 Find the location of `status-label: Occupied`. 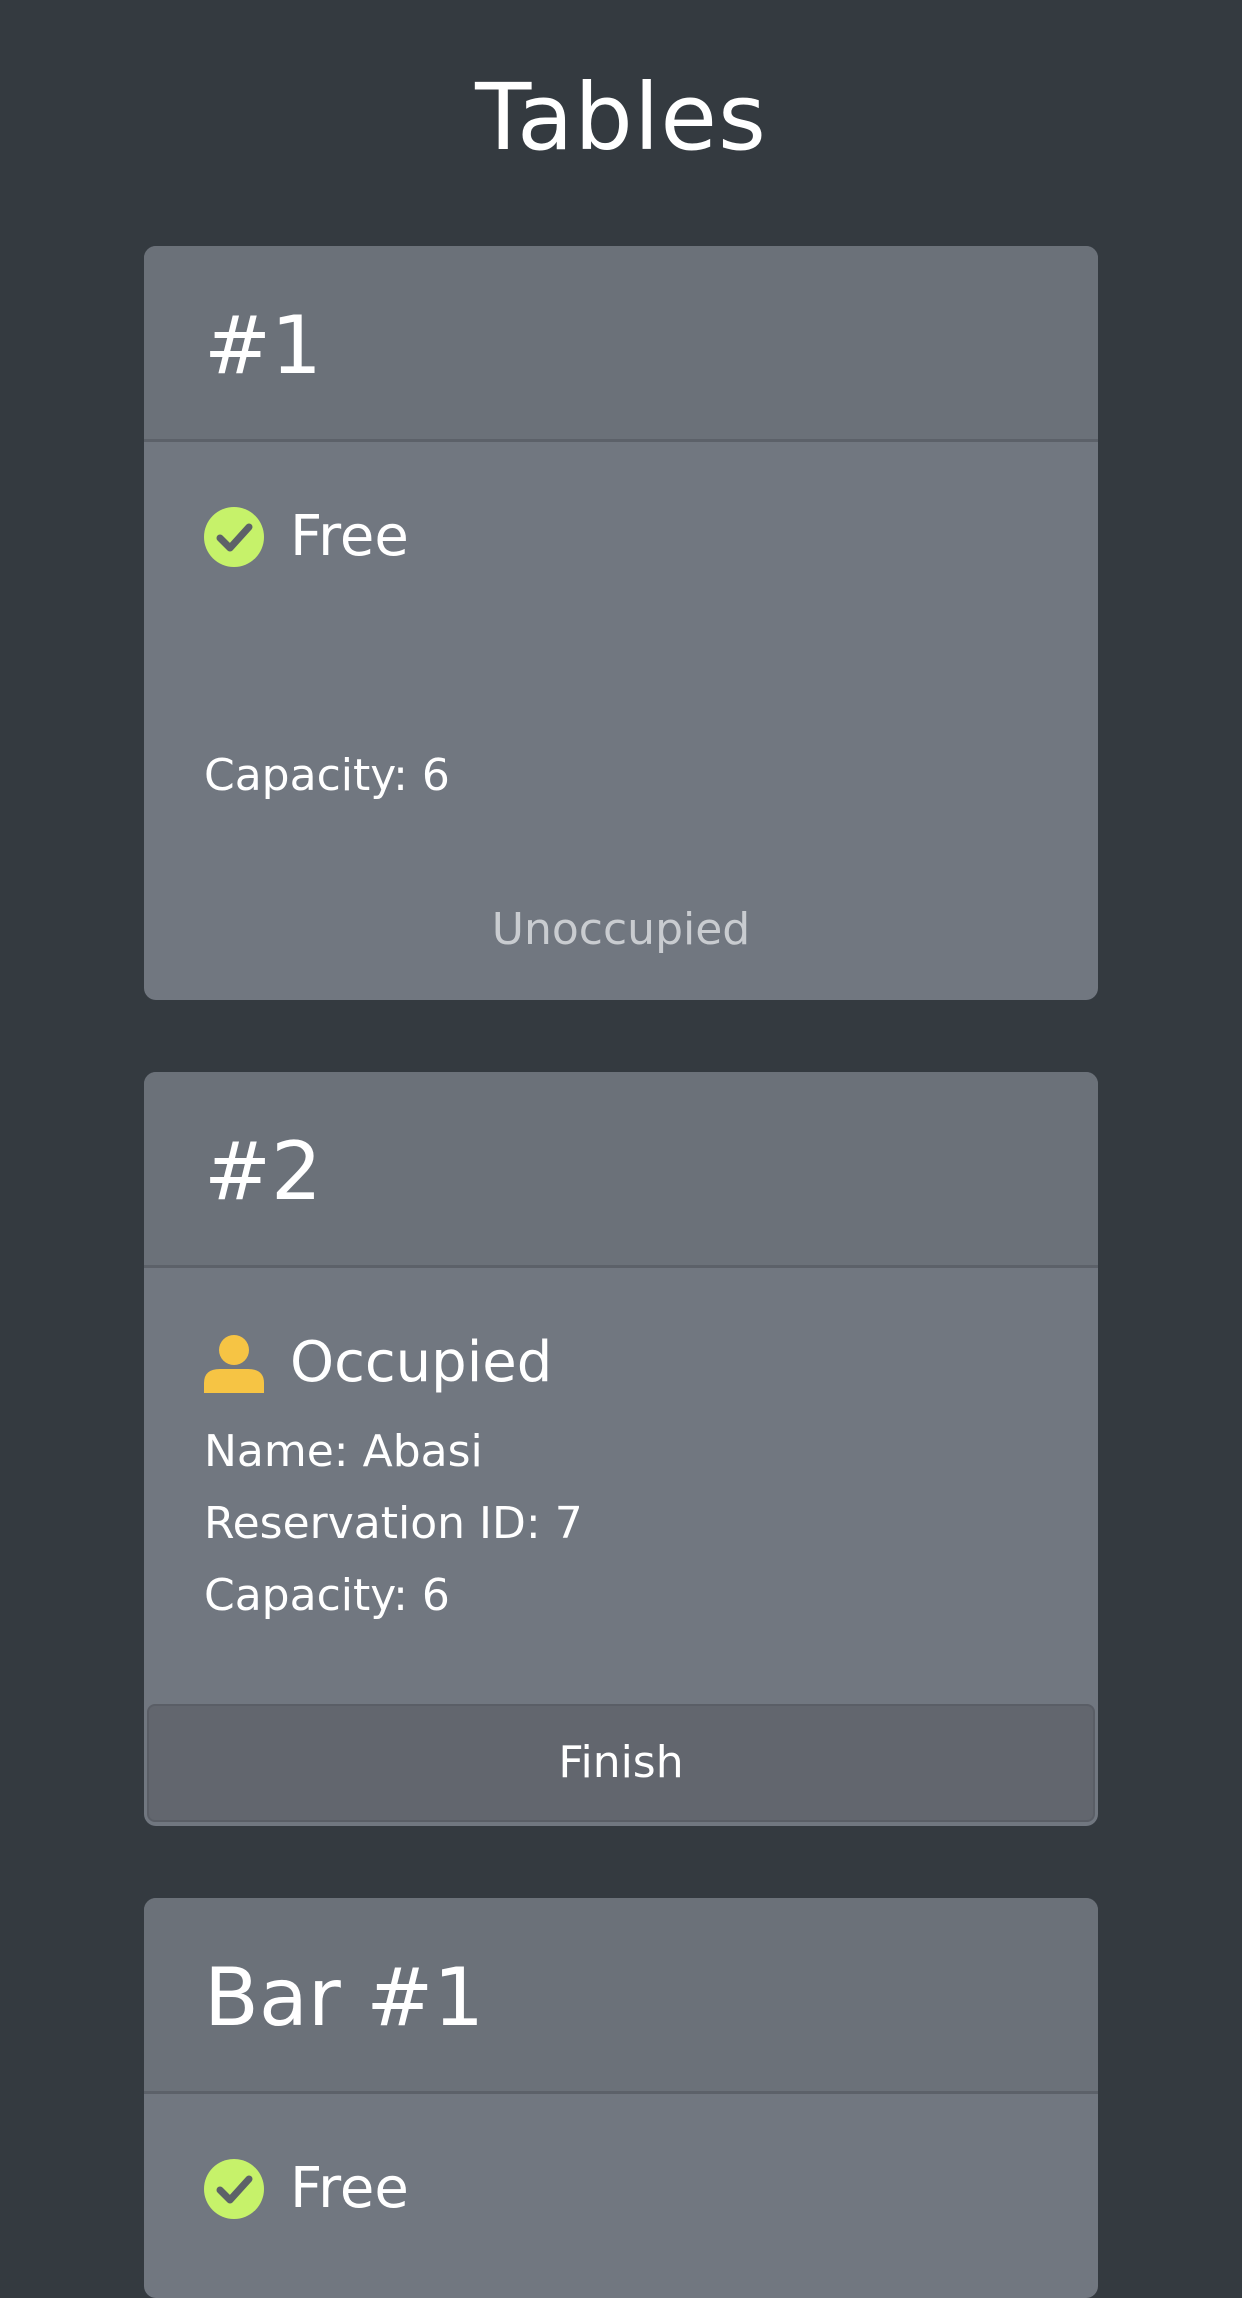

status-label: Occupied is located at coordinates (421, 1362).